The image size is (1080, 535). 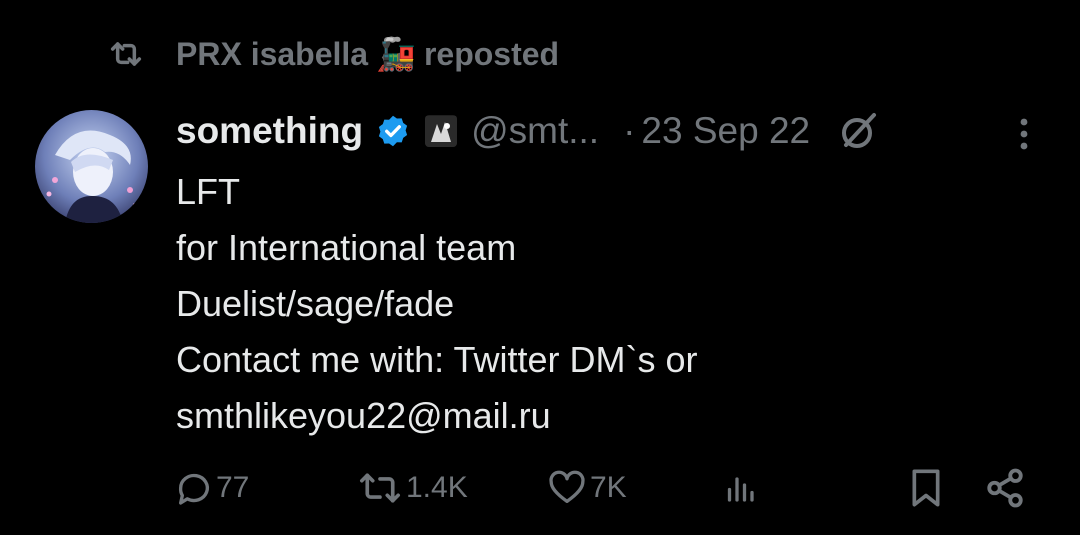 What do you see at coordinates (393, 131) in the screenshot?
I see `verified-badge-icon` at bounding box center [393, 131].